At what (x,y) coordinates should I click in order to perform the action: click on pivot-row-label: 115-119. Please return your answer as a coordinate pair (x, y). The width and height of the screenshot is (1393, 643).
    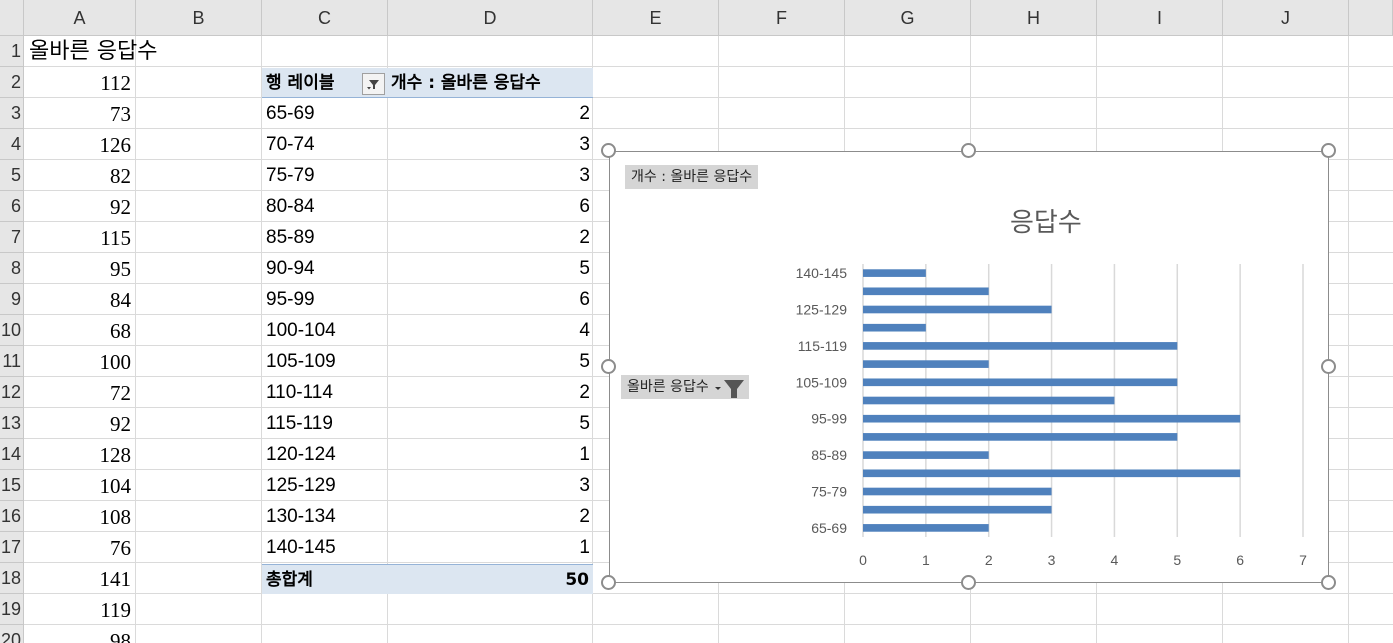
    Looking at the image, I should click on (299, 423).